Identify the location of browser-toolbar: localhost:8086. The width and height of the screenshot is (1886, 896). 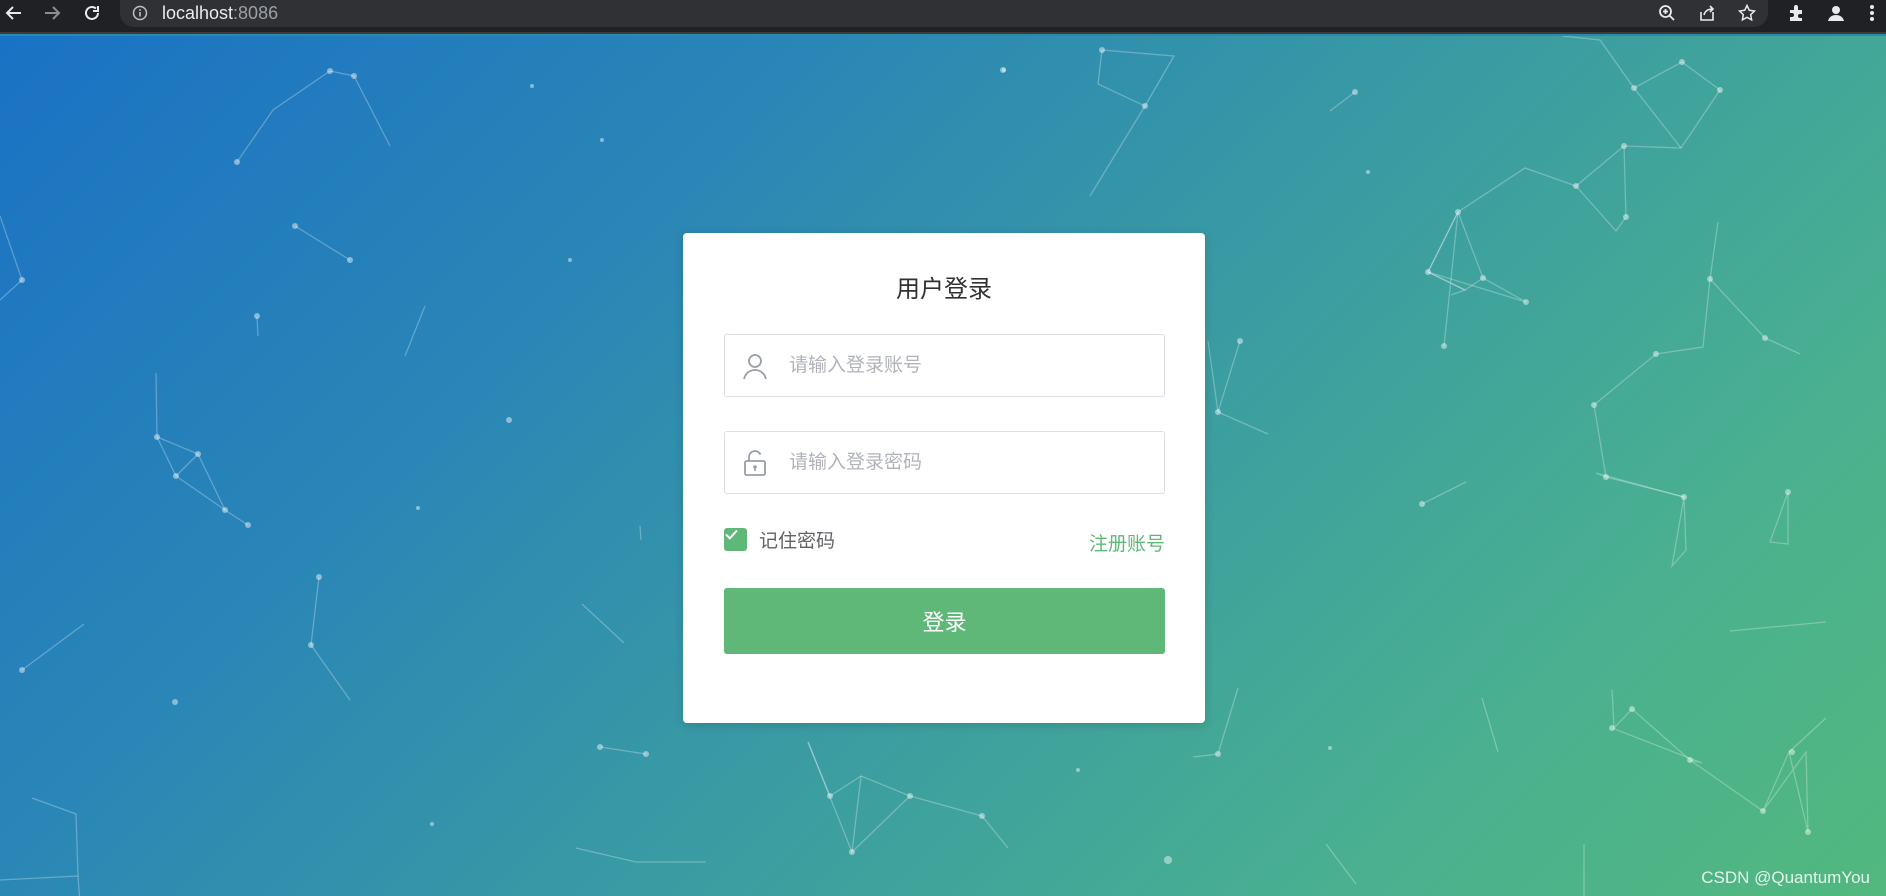
(943, 17).